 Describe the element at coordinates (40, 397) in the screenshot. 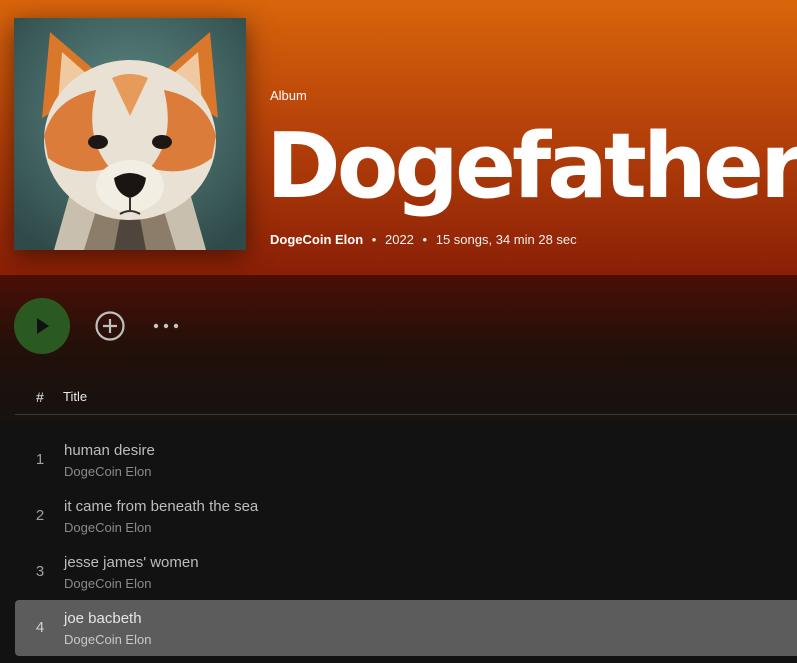

I see `column-number-header: #` at that location.